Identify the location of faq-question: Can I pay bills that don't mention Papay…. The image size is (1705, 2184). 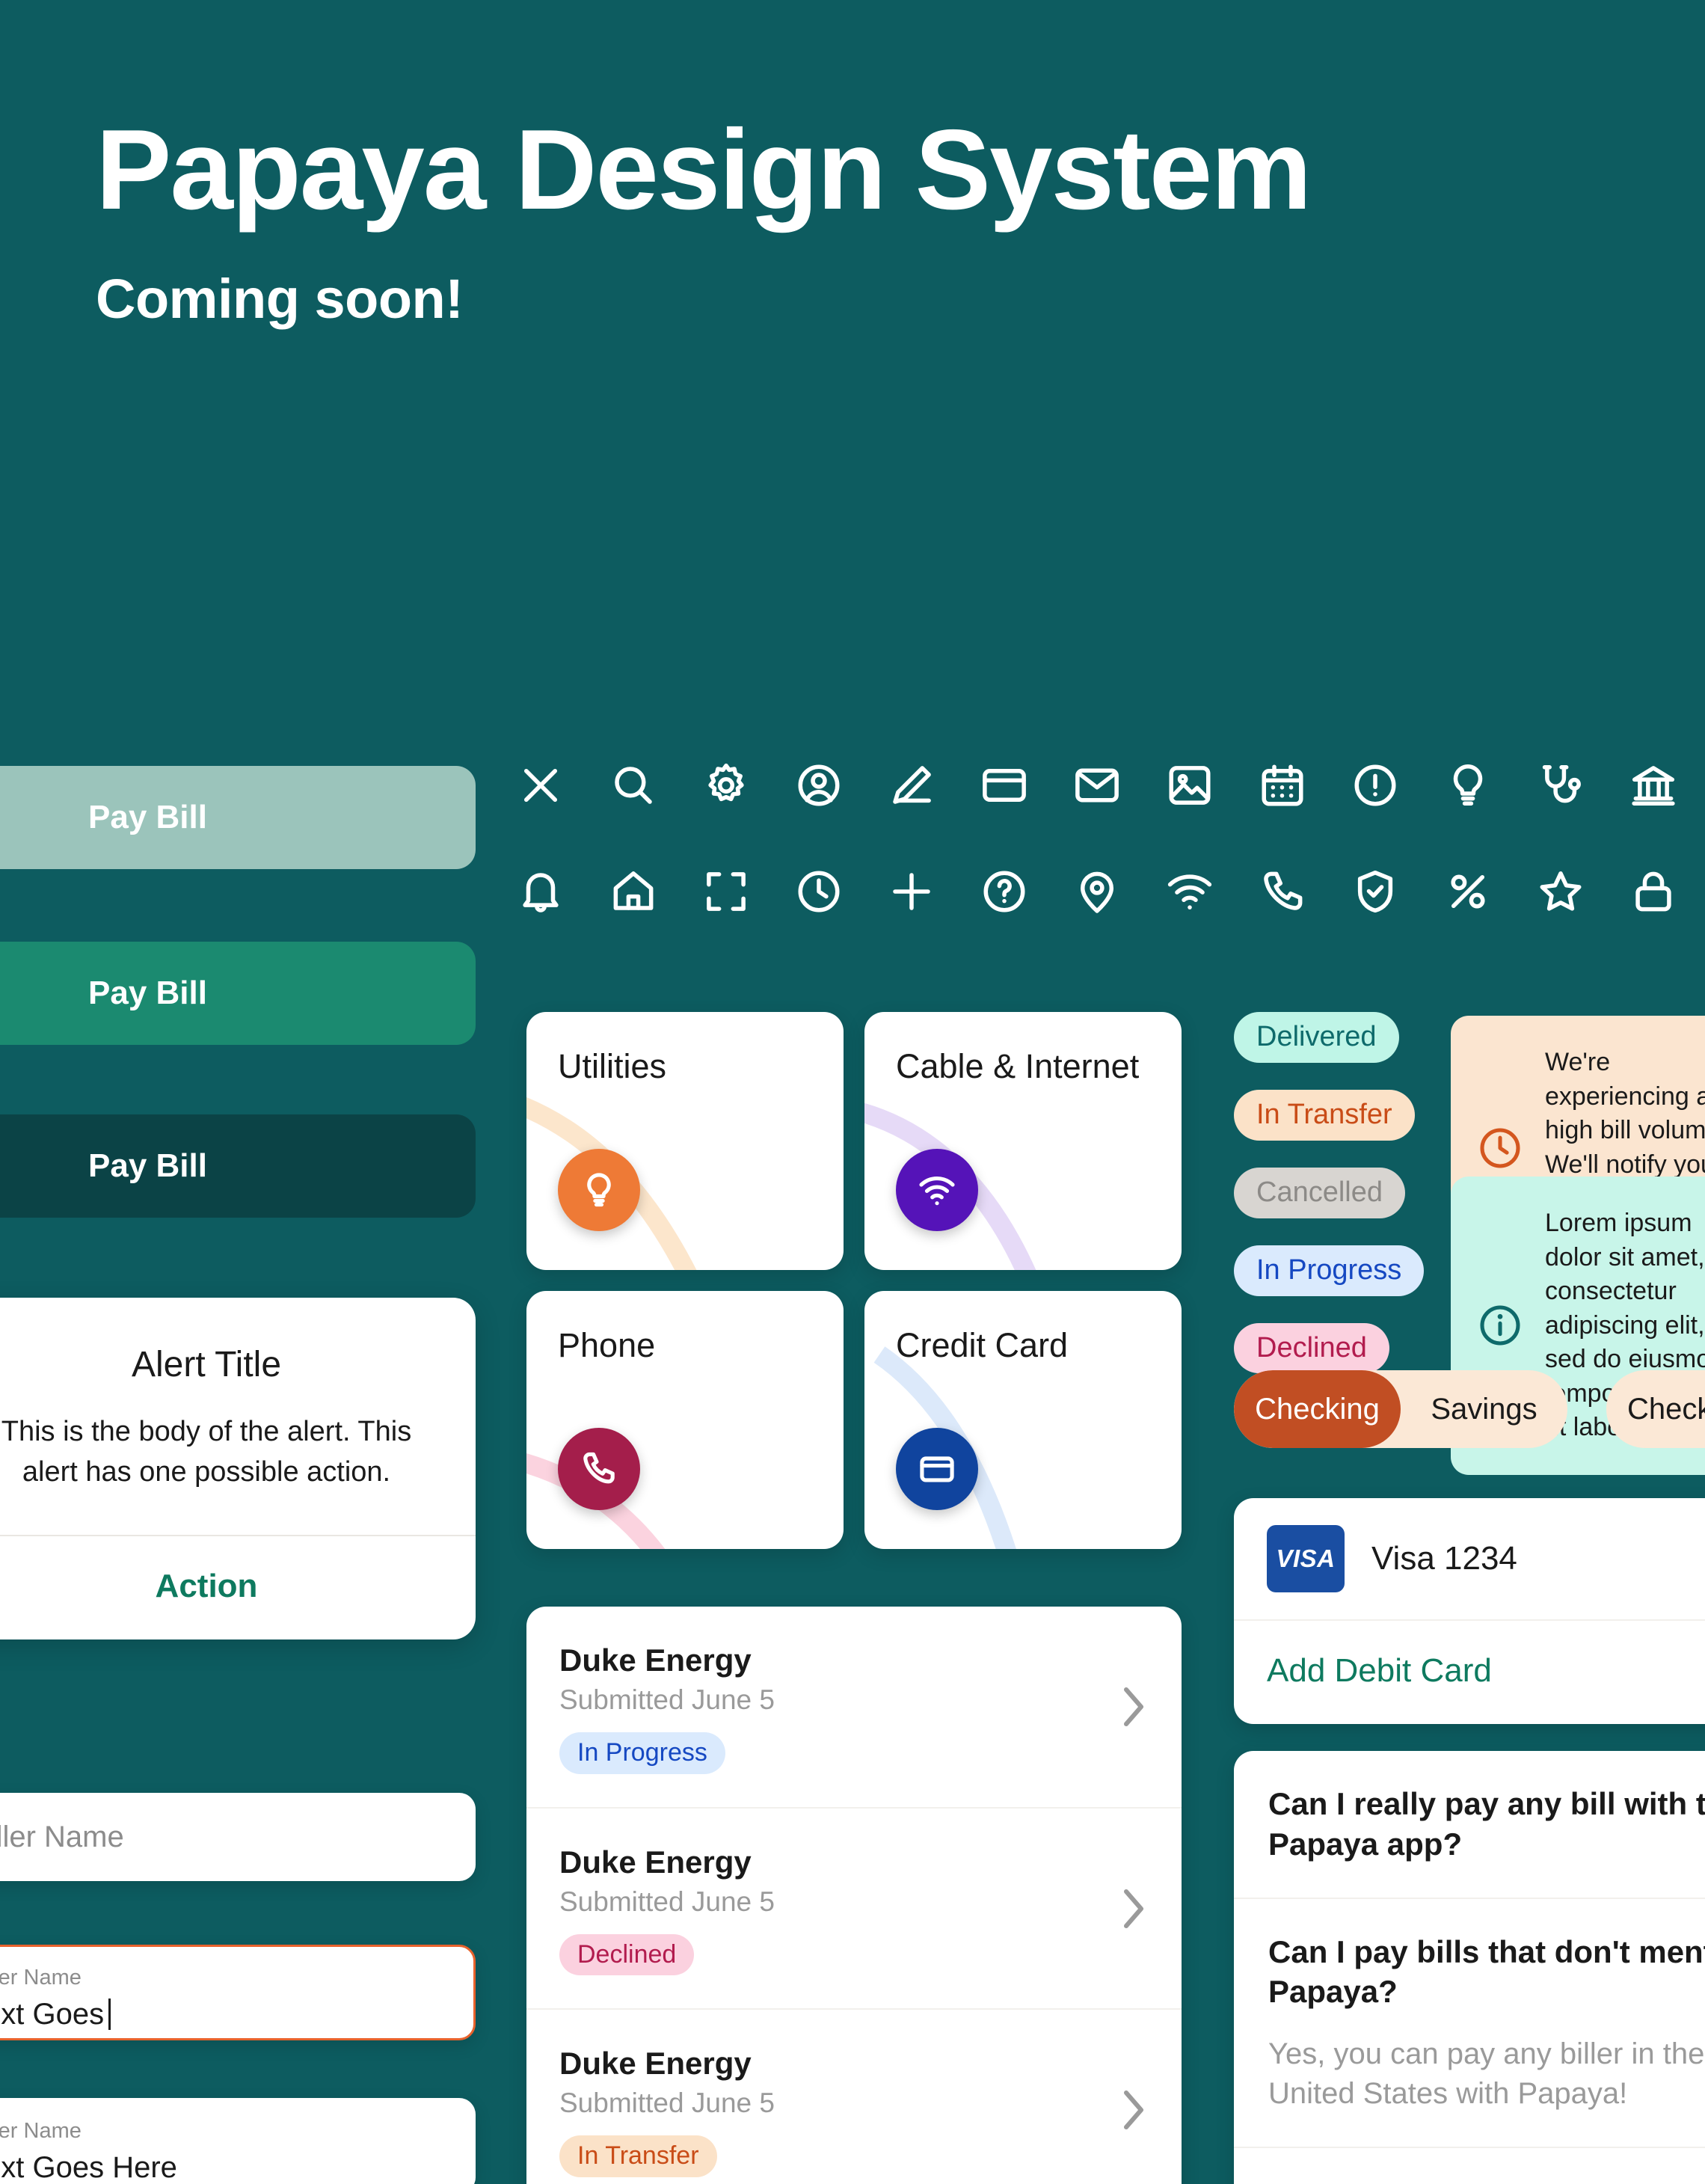
(1486, 1971).